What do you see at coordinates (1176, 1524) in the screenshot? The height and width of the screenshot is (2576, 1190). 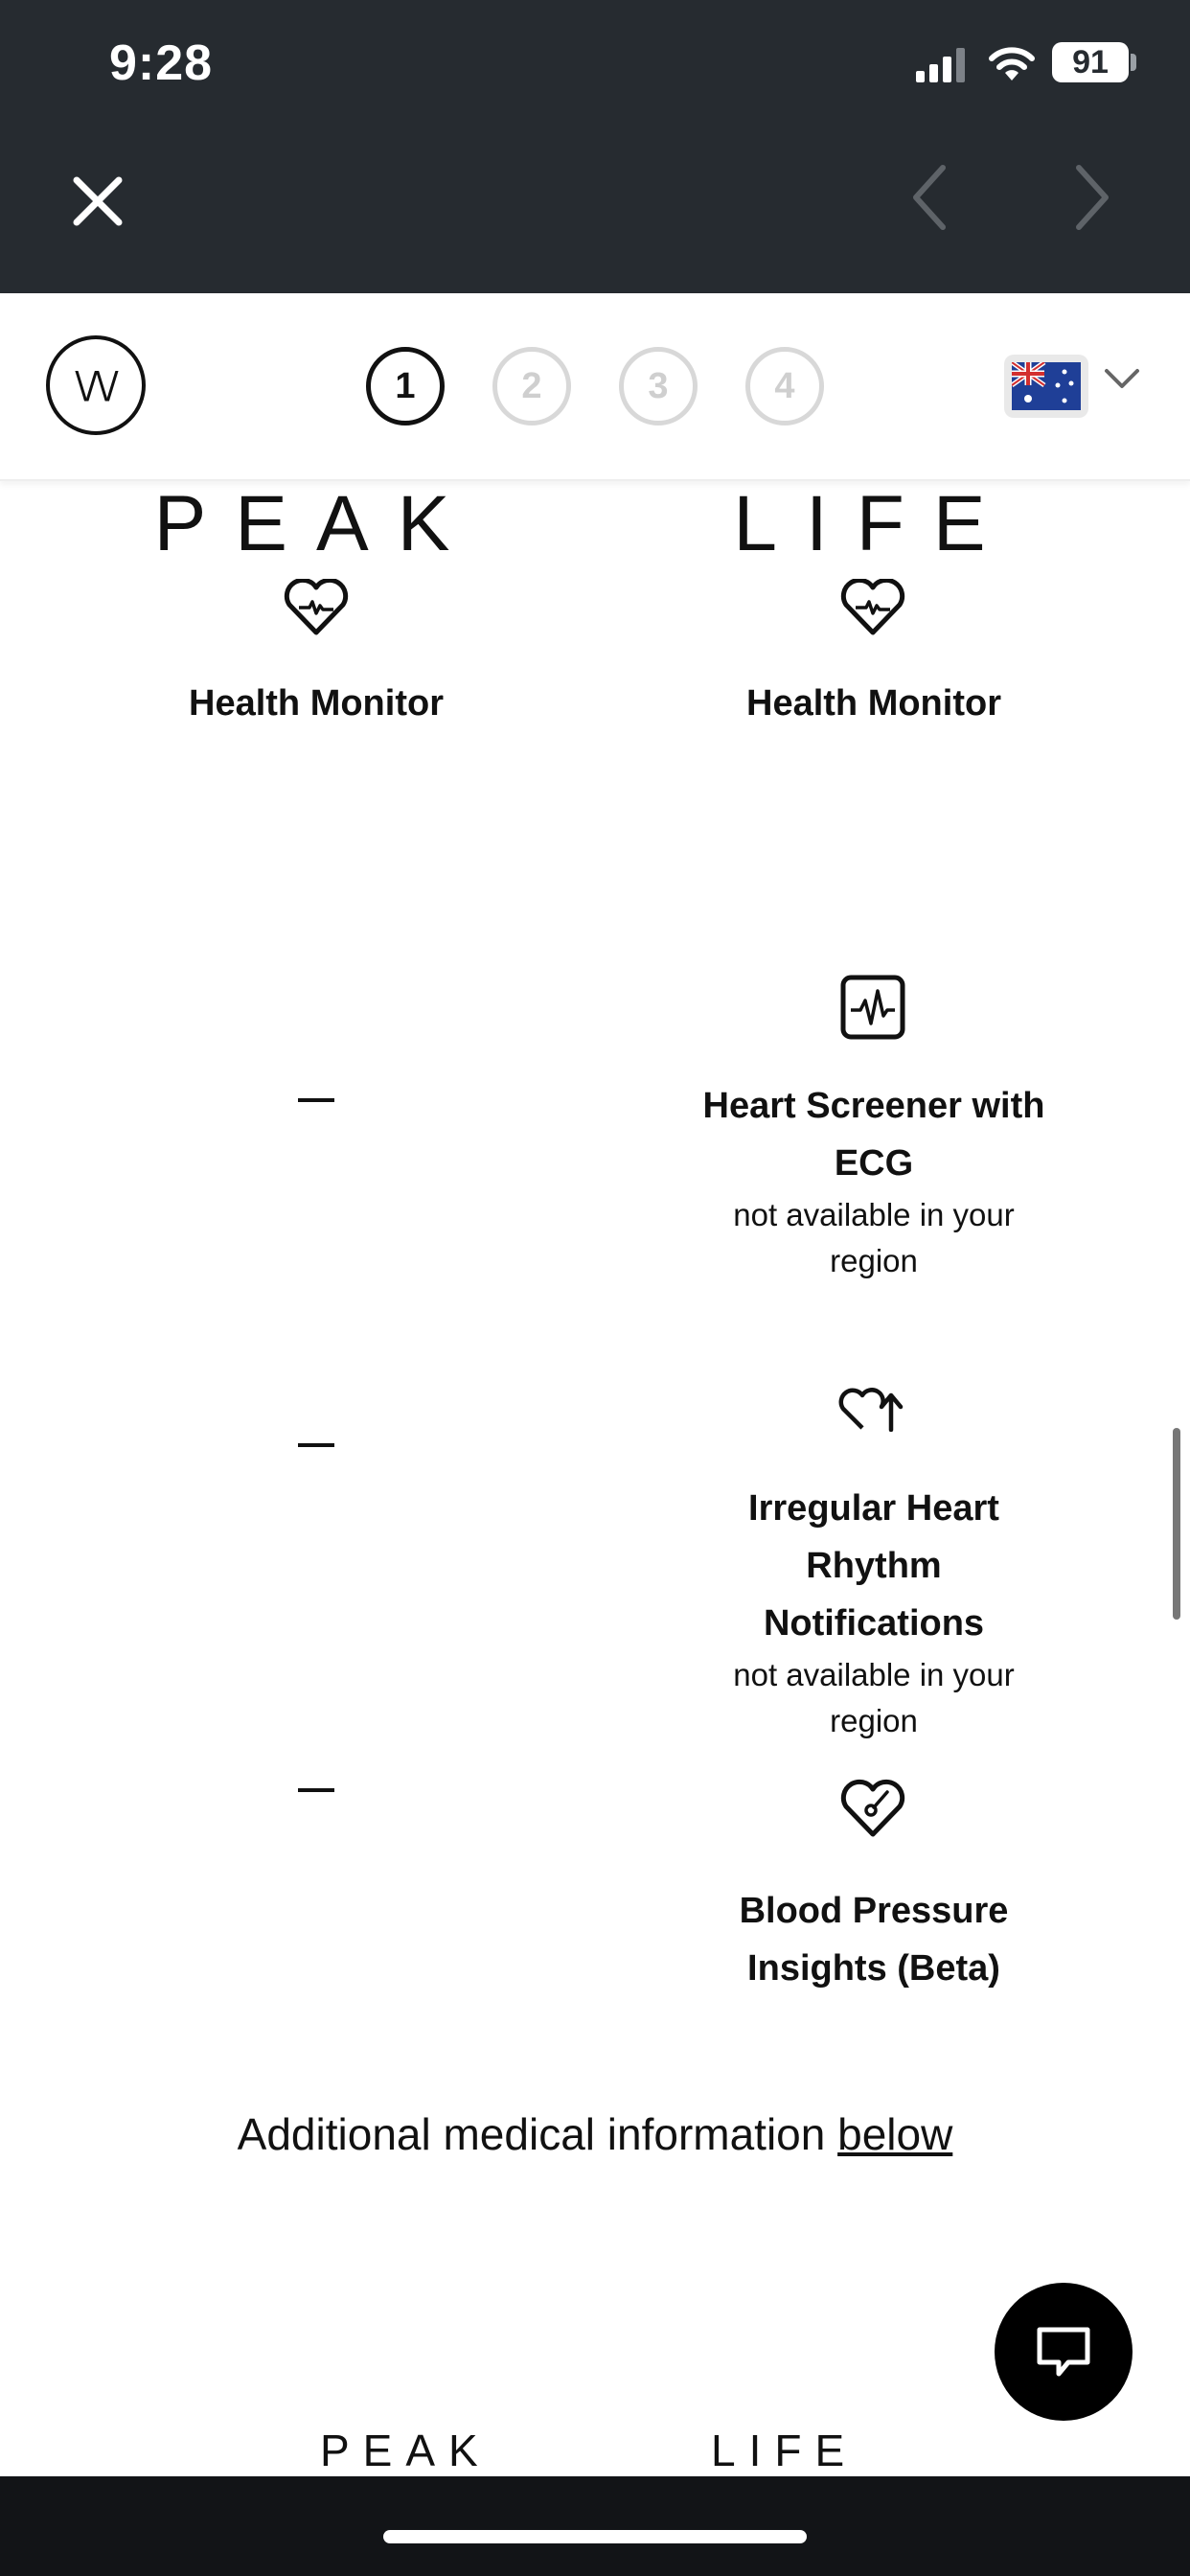 I see `scrollbar` at bounding box center [1176, 1524].